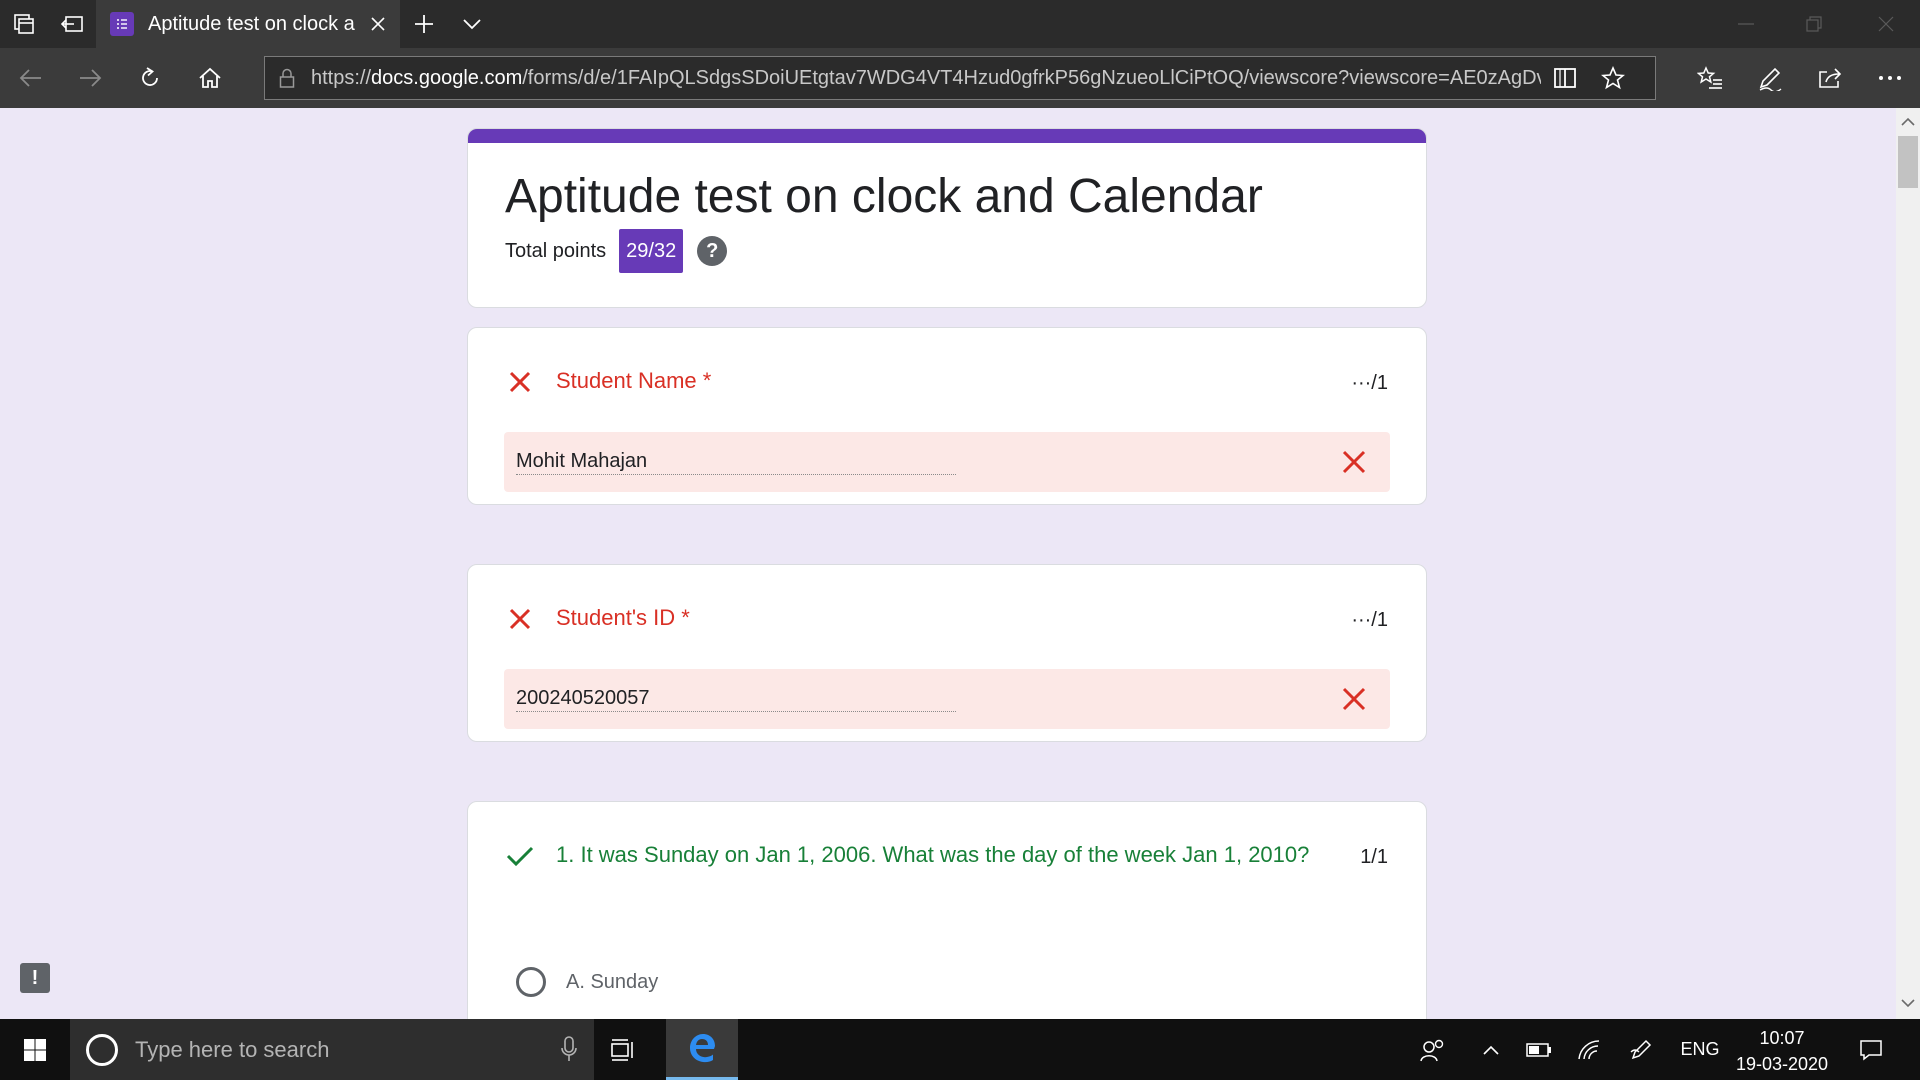 This screenshot has width=1920, height=1080. Describe the element at coordinates (90, 78) in the screenshot. I see `forward-icon` at that location.